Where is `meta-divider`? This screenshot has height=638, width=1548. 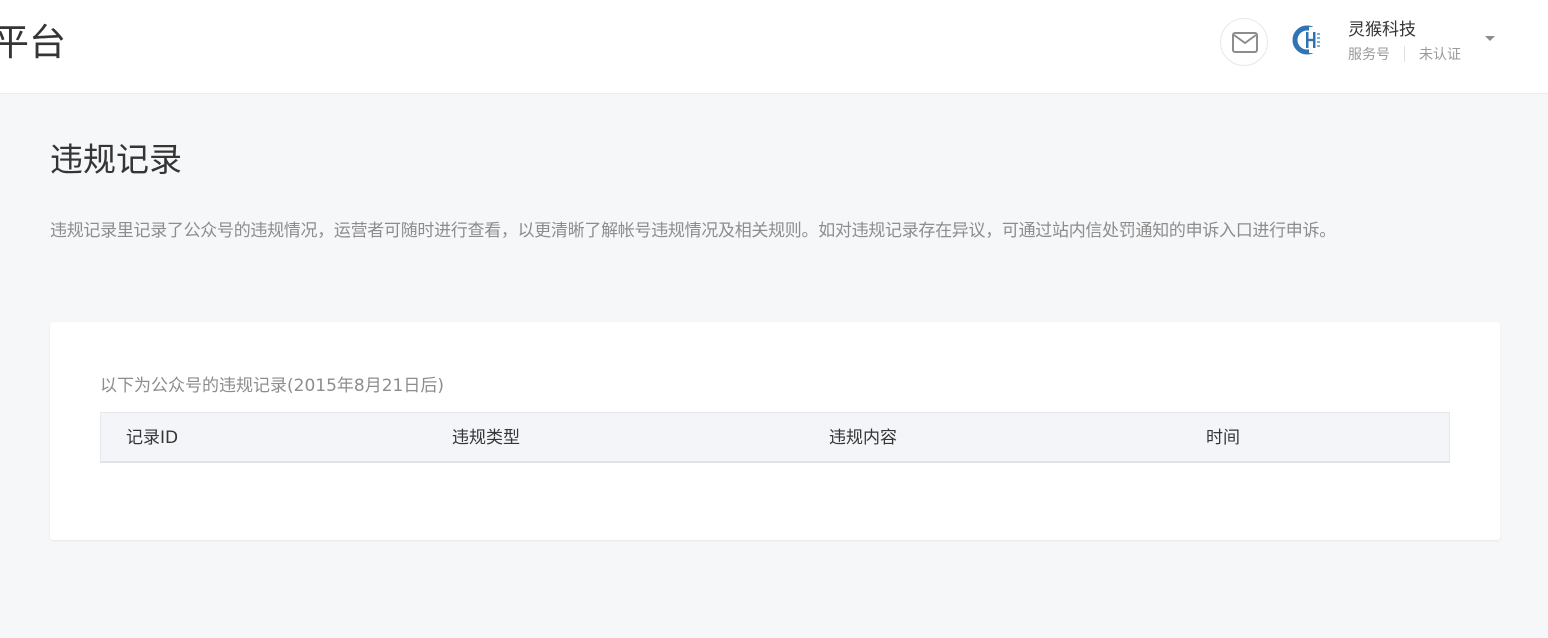 meta-divider is located at coordinates (1404, 54).